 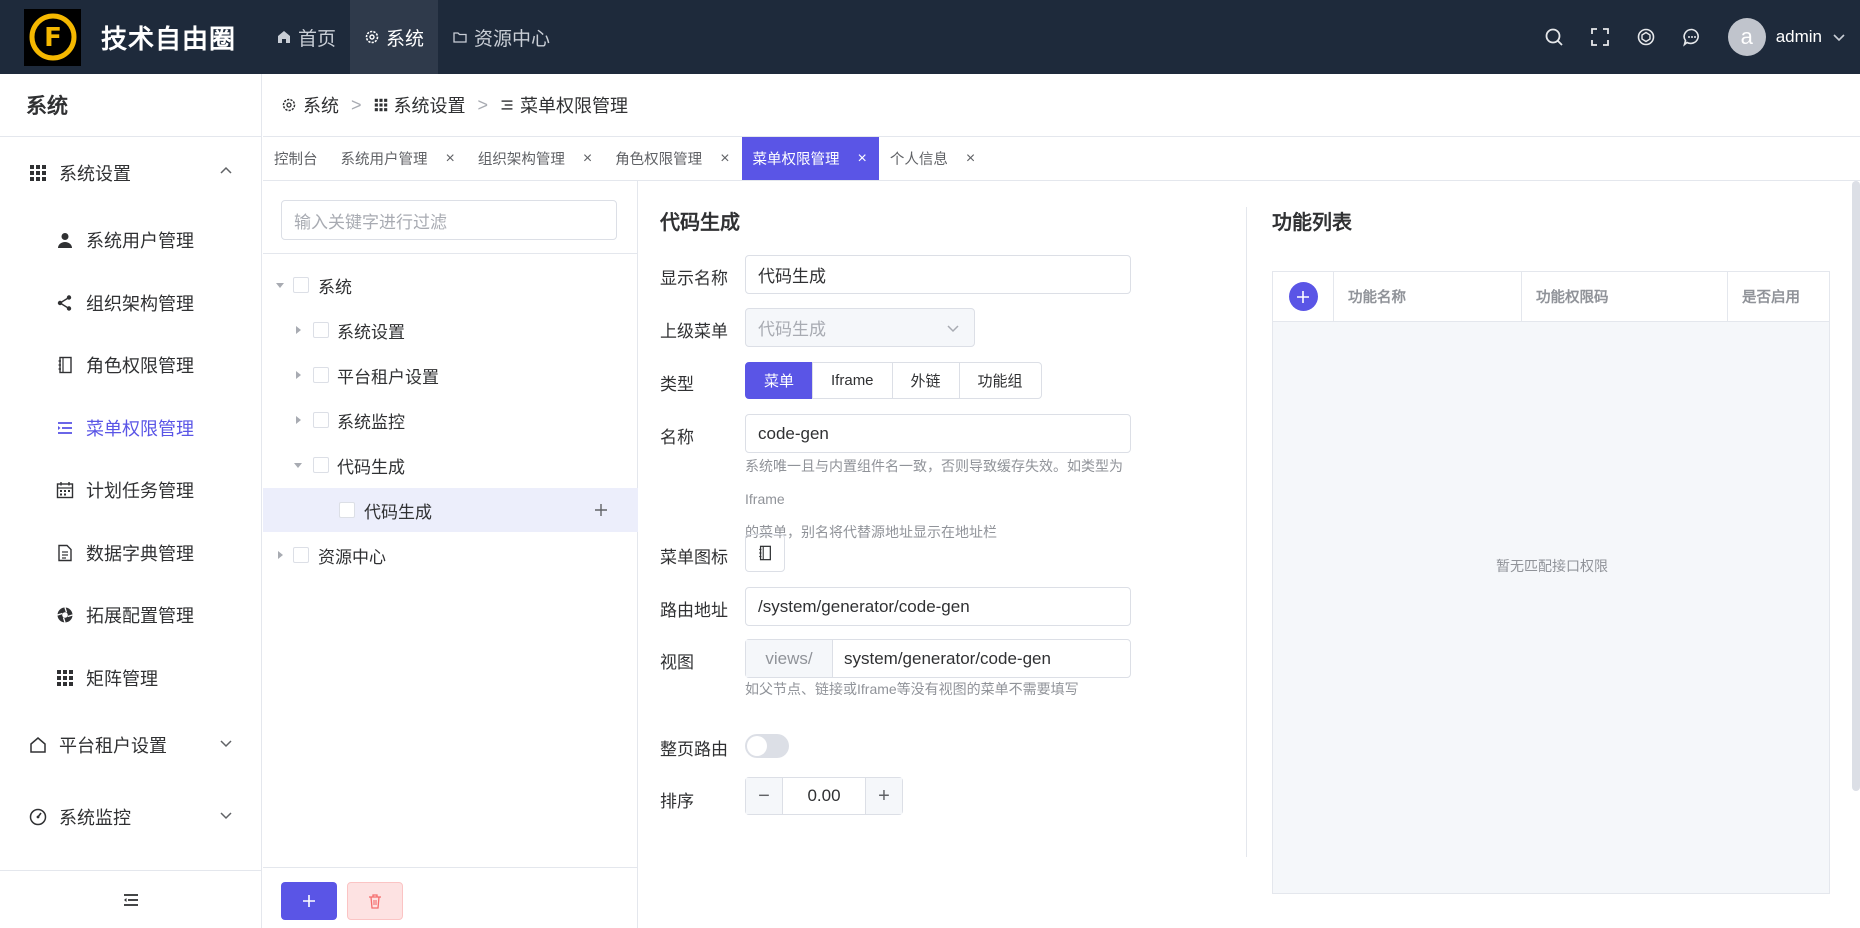 What do you see at coordinates (824, 796) in the screenshot?
I see `sort-value: 0.00` at bounding box center [824, 796].